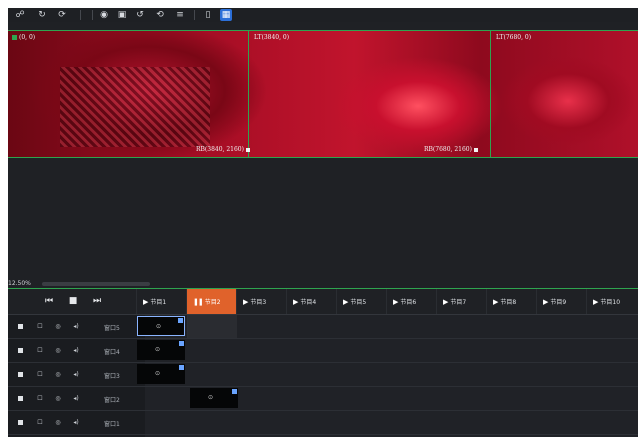 The width and height of the screenshot is (638, 437). What do you see at coordinates (511, 301) in the screenshot?
I see `program-tab-8: ▶ 节目8` at bounding box center [511, 301].